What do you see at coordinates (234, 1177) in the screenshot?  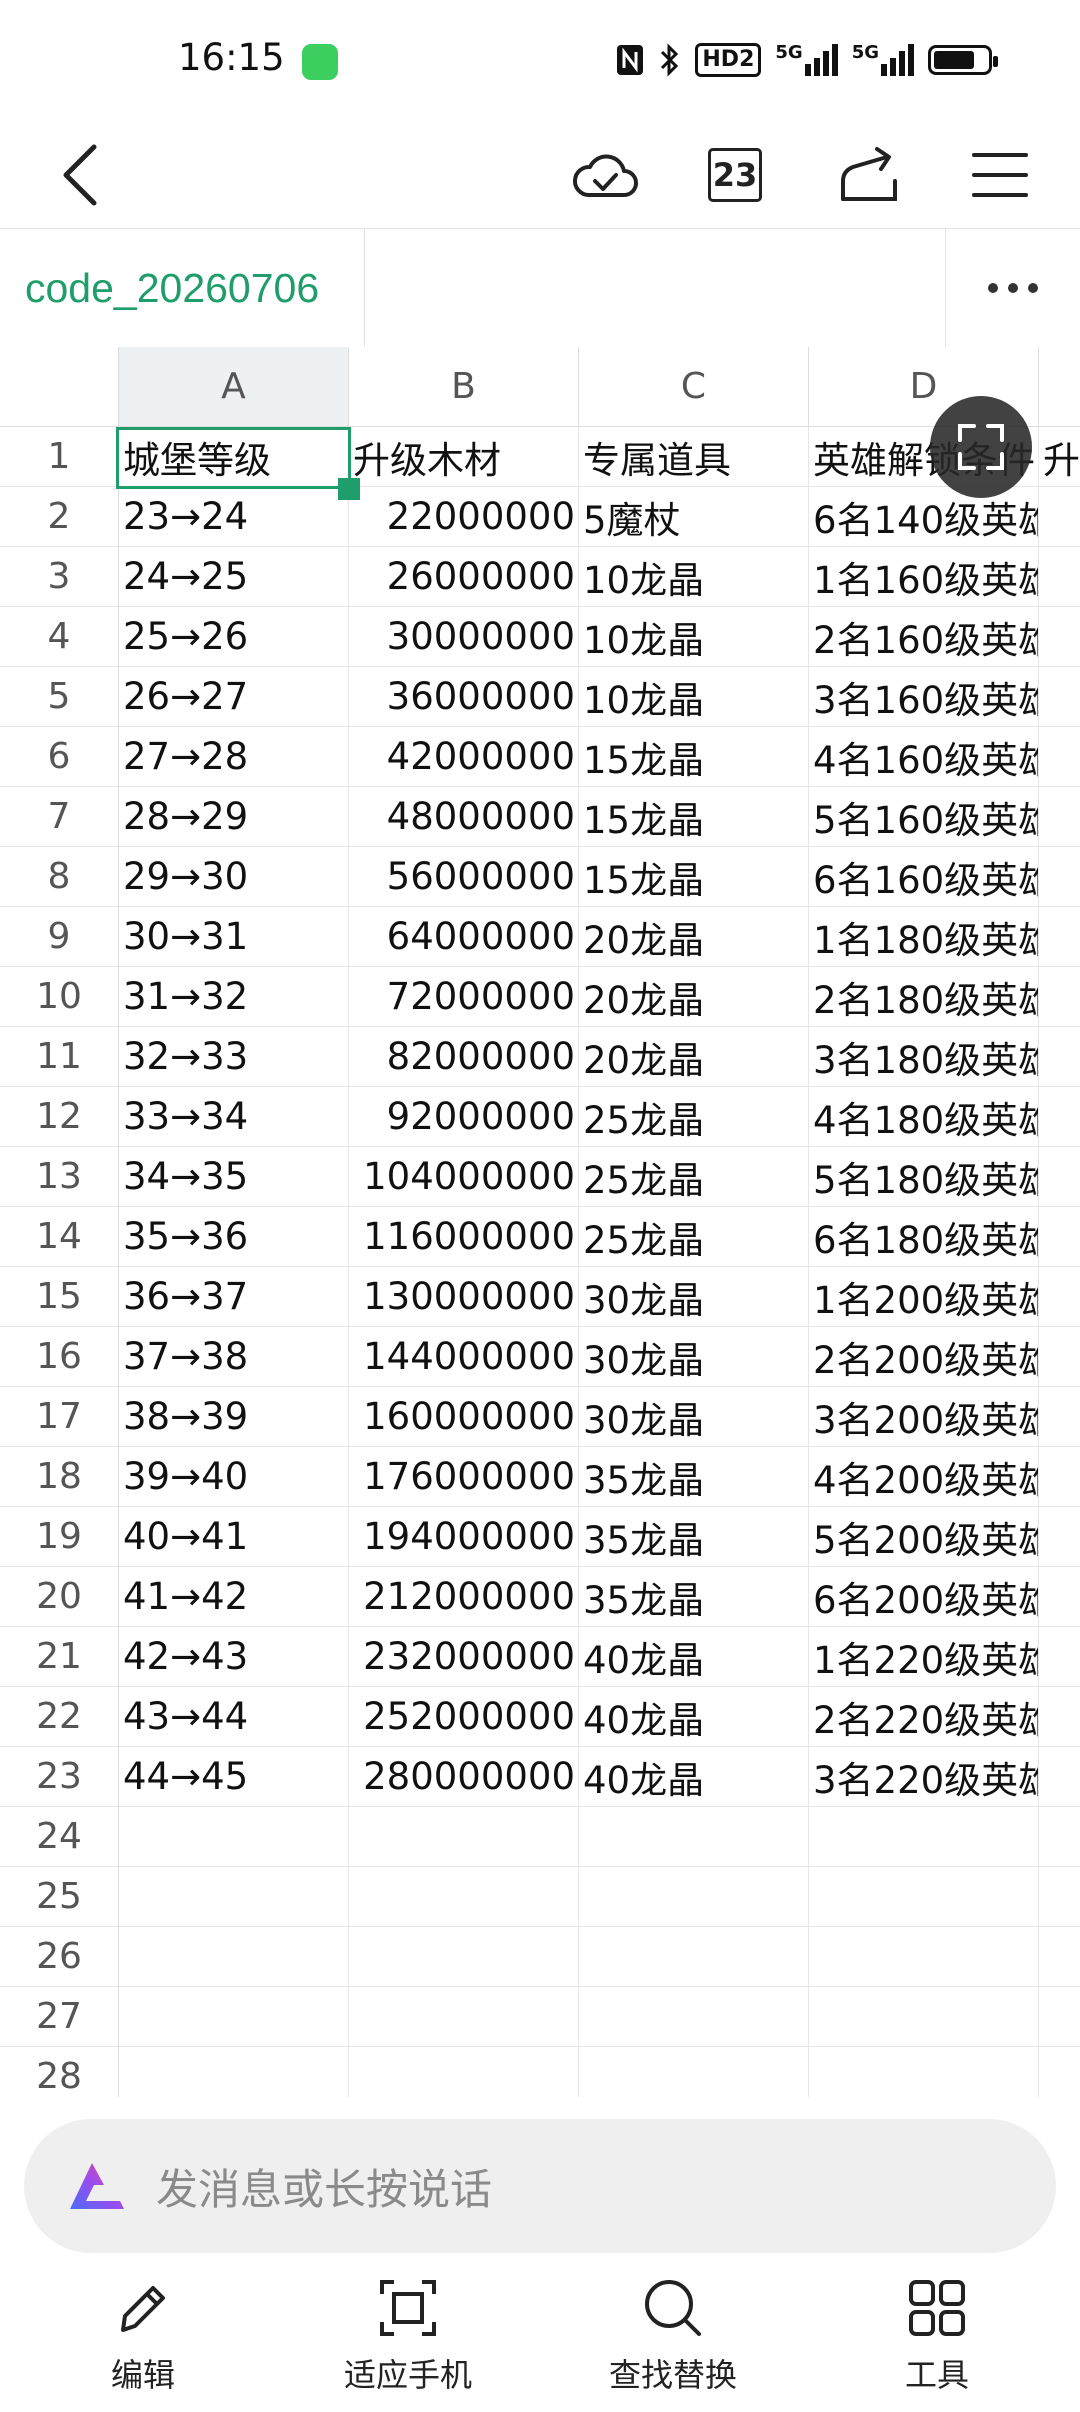 I see `cell-a: 34→35` at bounding box center [234, 1177].